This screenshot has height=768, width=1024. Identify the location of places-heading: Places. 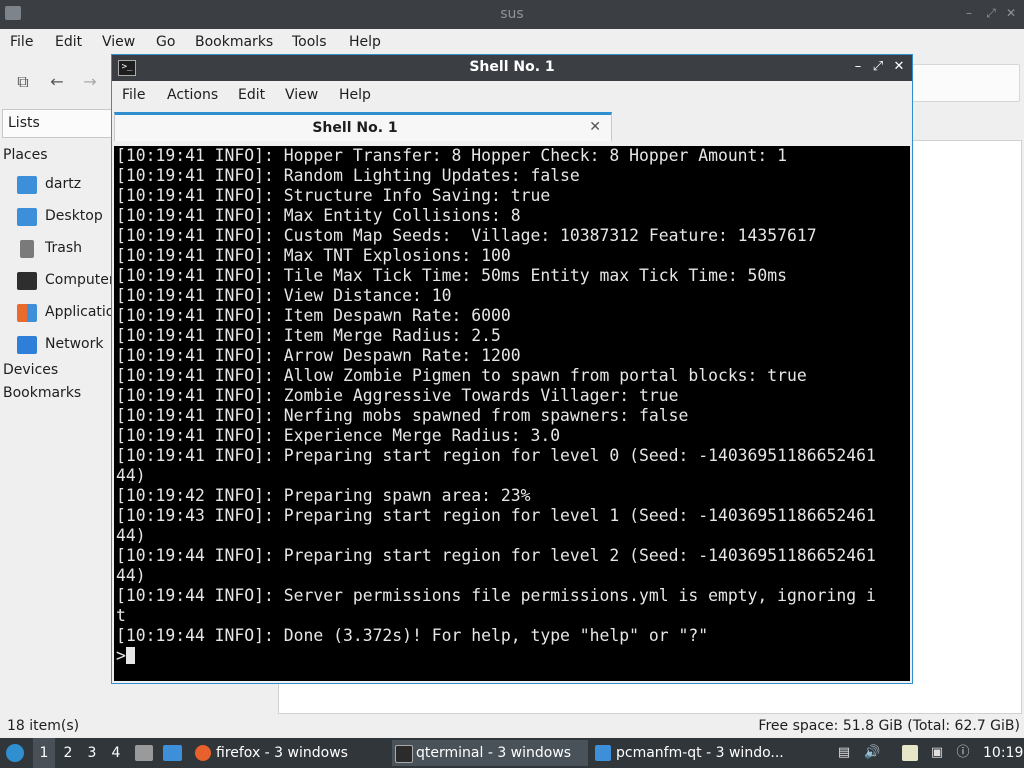
(25, 155).